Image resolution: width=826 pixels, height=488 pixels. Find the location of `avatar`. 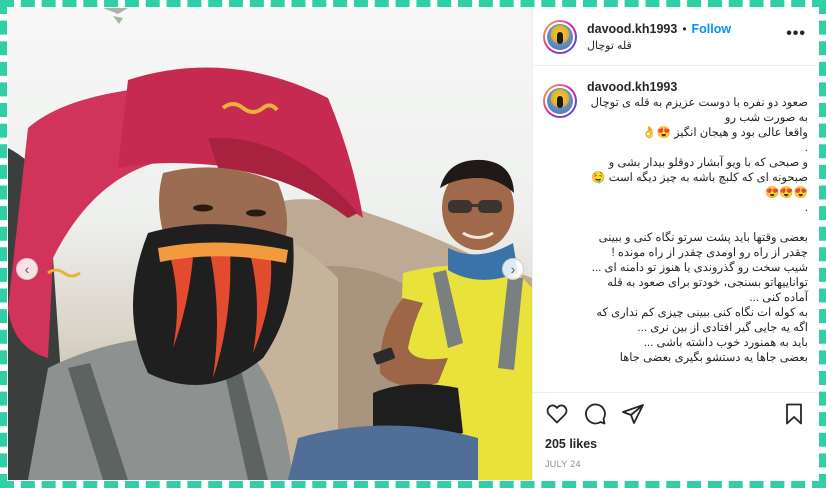

avatar is located at coordinates (560, 36).